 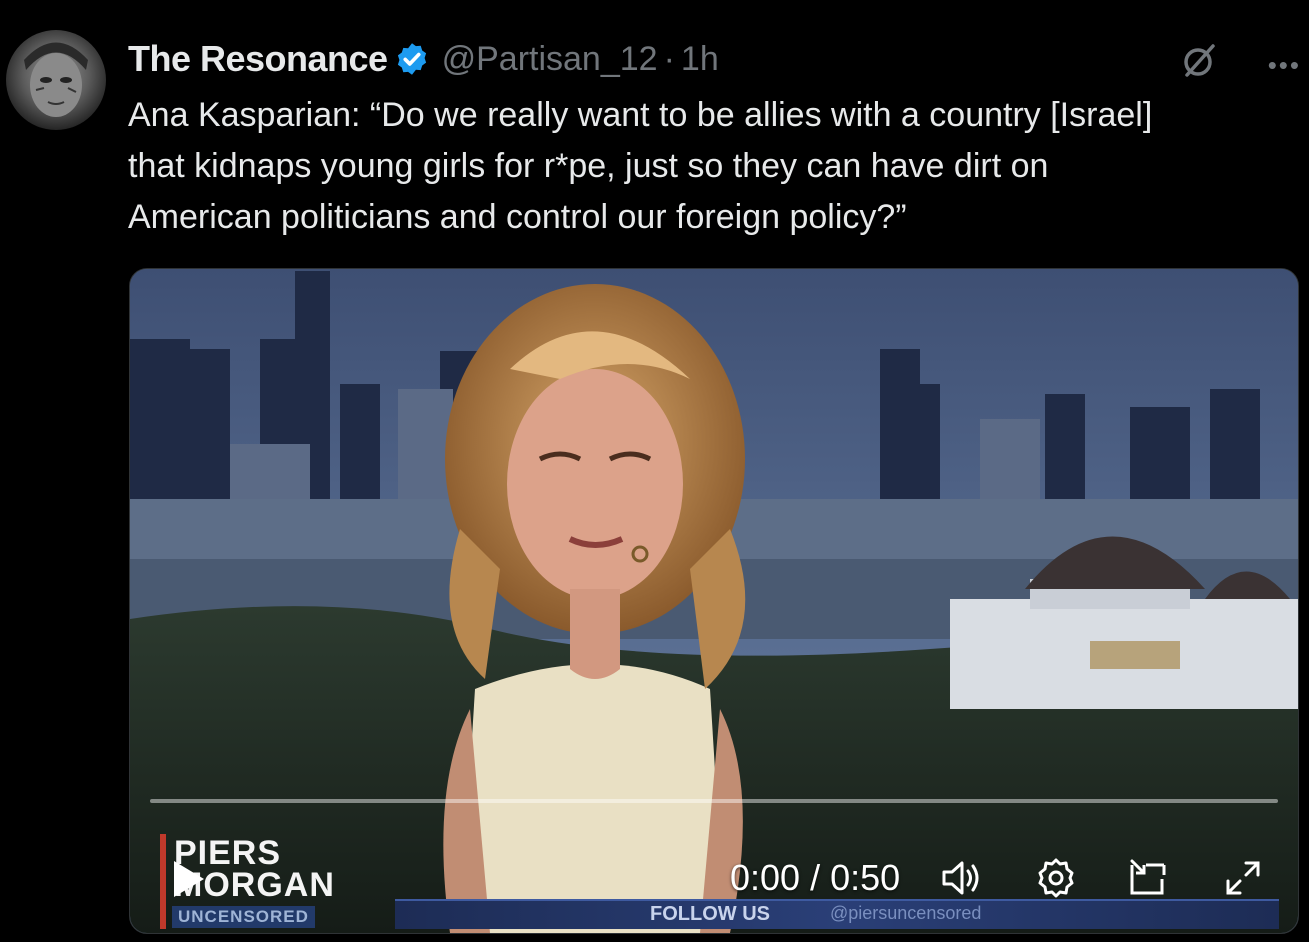 What do you see at coordinates (714, 801) in the screenshot?
I see `progress-bar` at bounding box center [714, 801].